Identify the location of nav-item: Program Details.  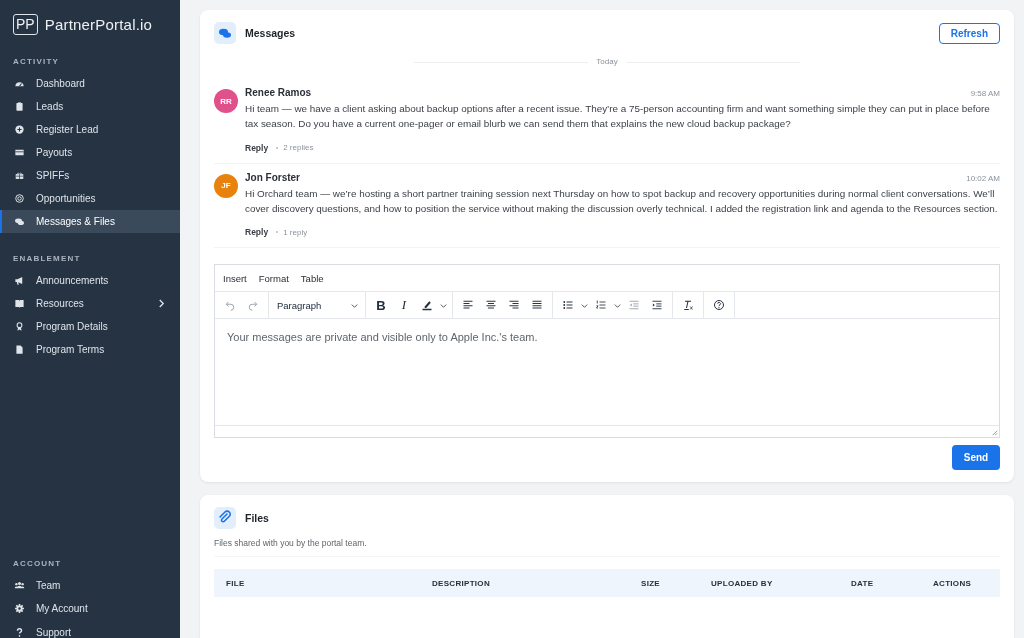
(90, 326).